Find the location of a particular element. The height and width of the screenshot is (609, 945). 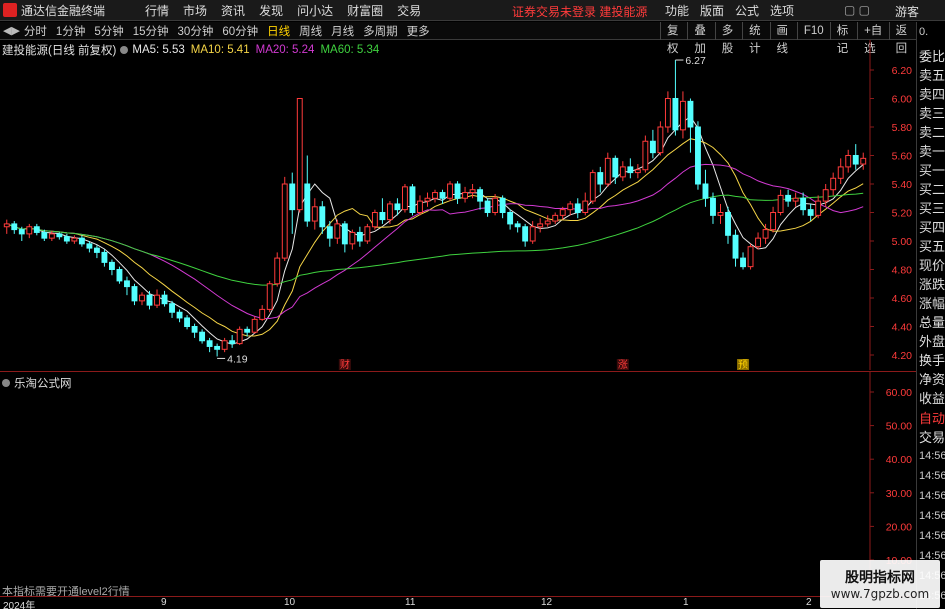

period-multi: 多周期 is located at coordinates (380, 31).